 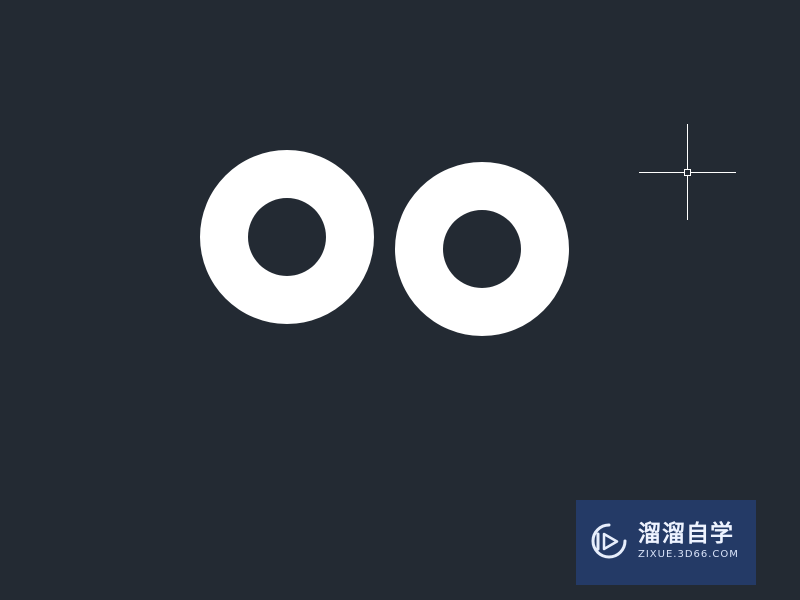 I want to click on crosshair-pickbox-icon, so click(x=687, y=172).